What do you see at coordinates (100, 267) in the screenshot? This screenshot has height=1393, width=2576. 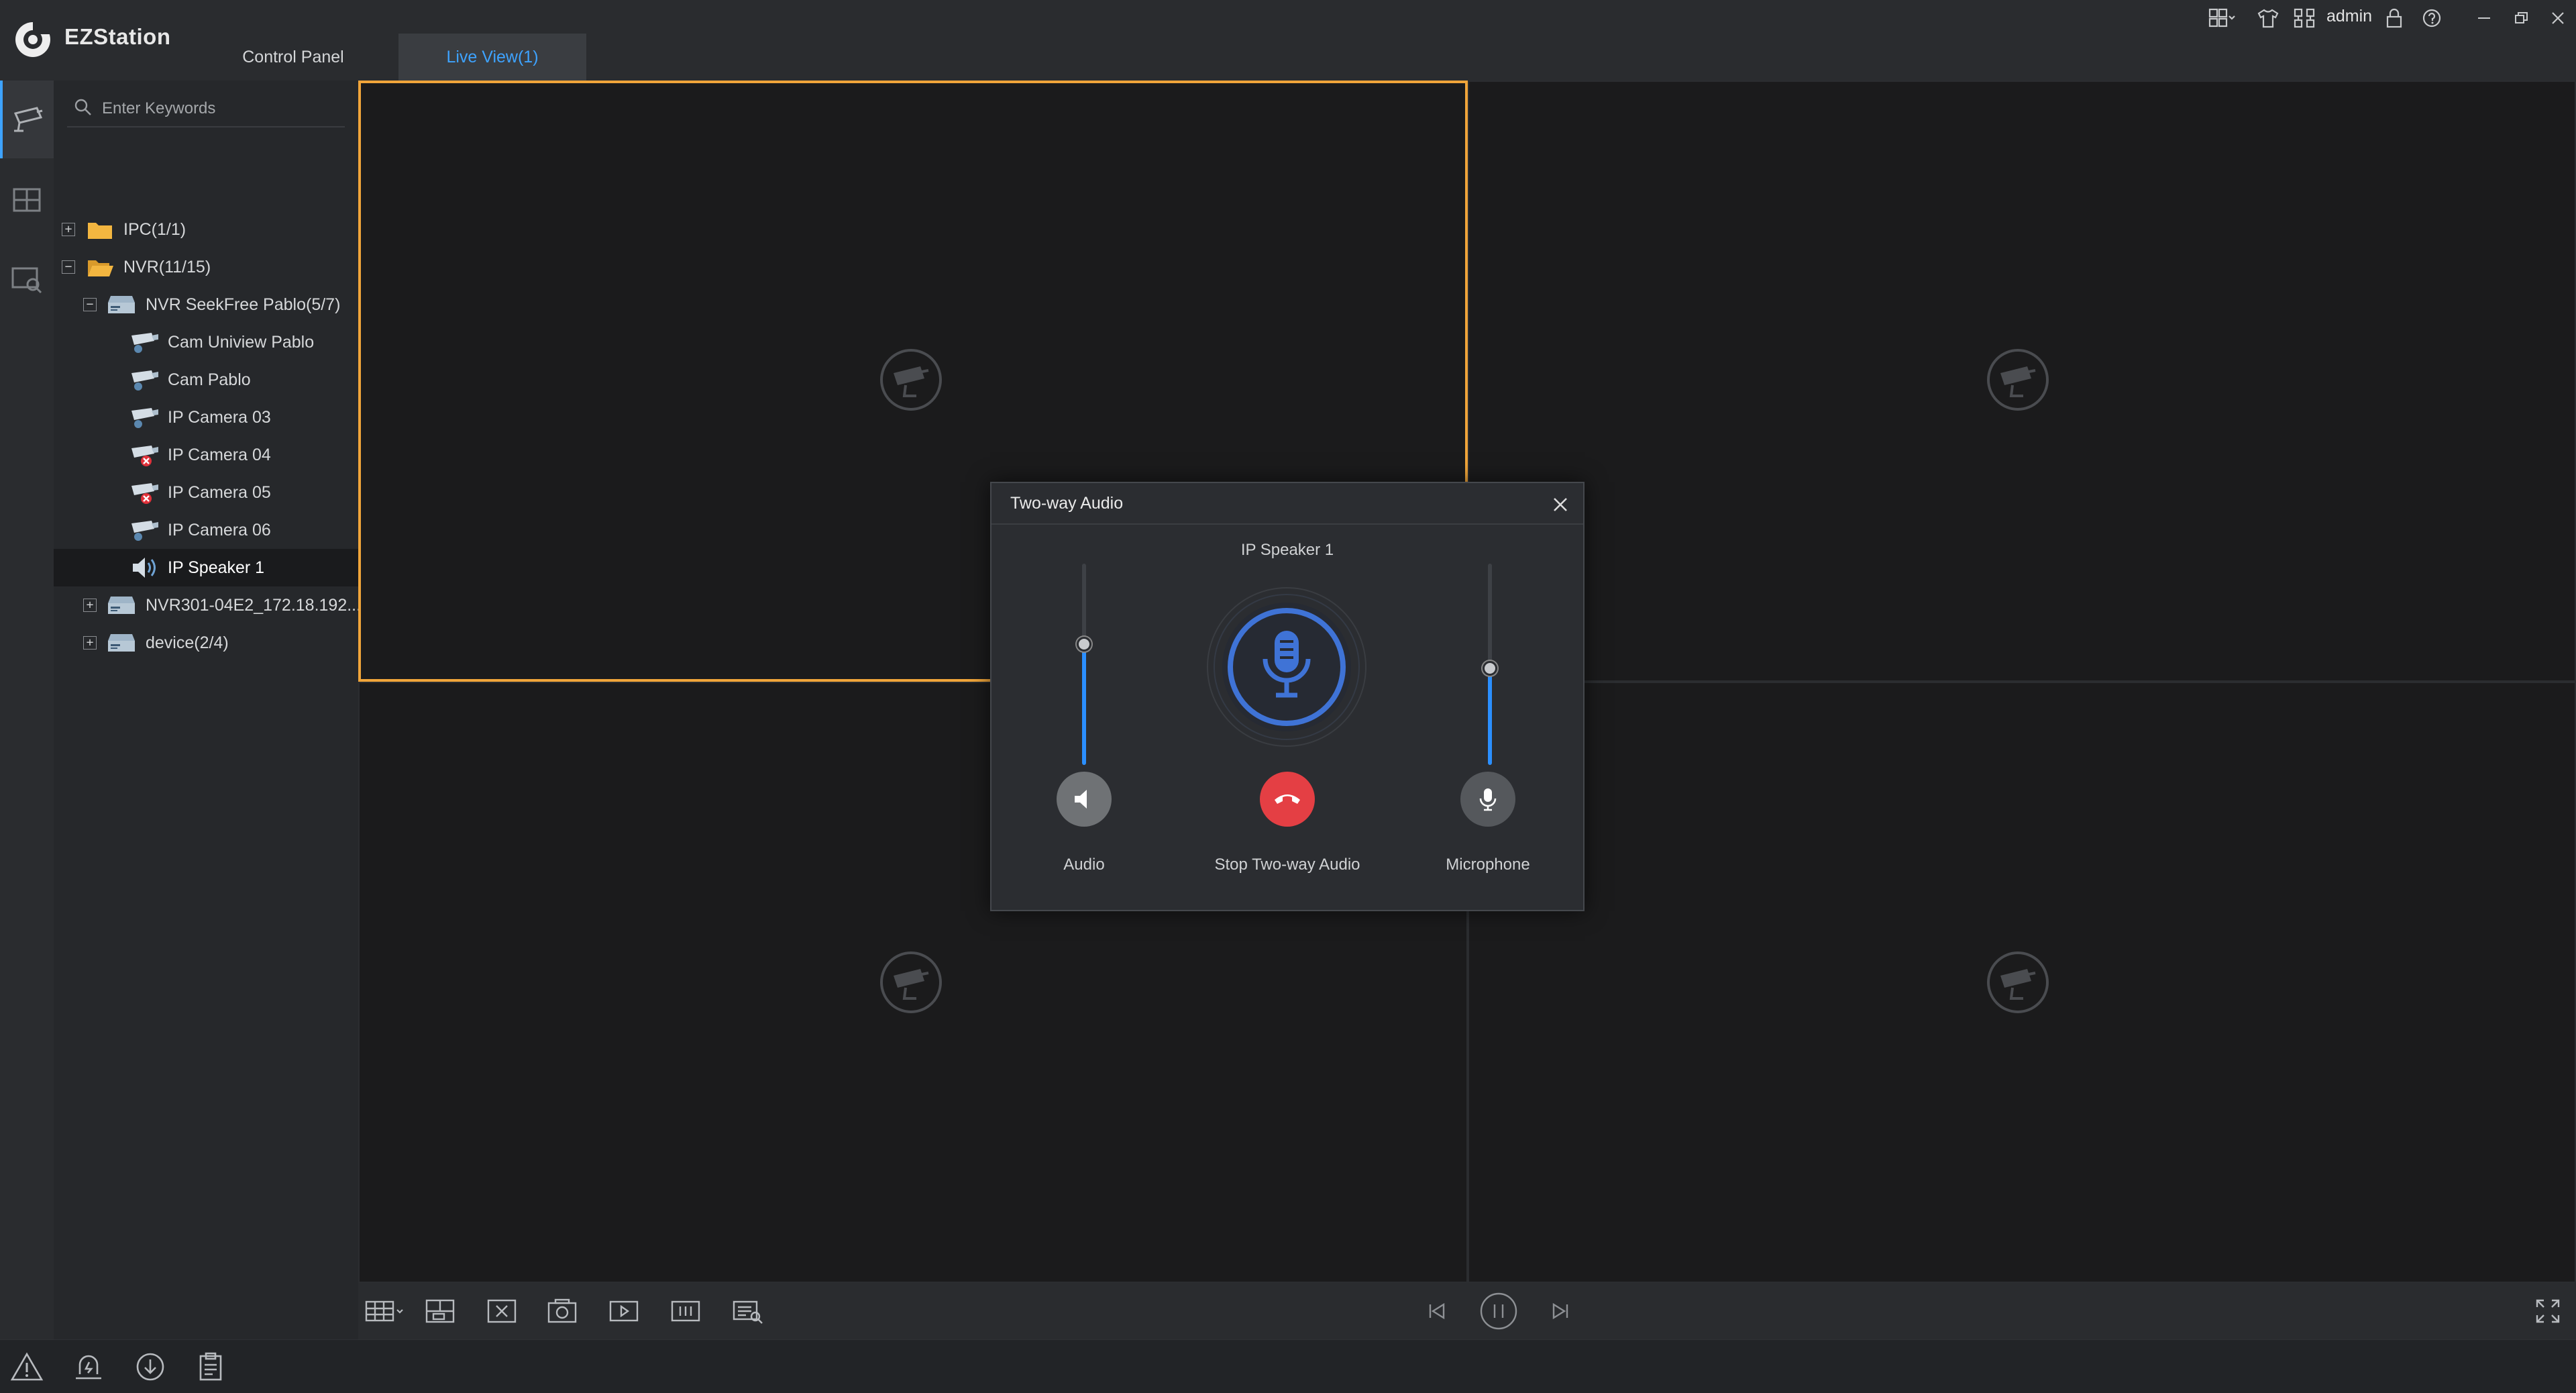 I see `folder-open-icon` at bounding box center [100, 267].